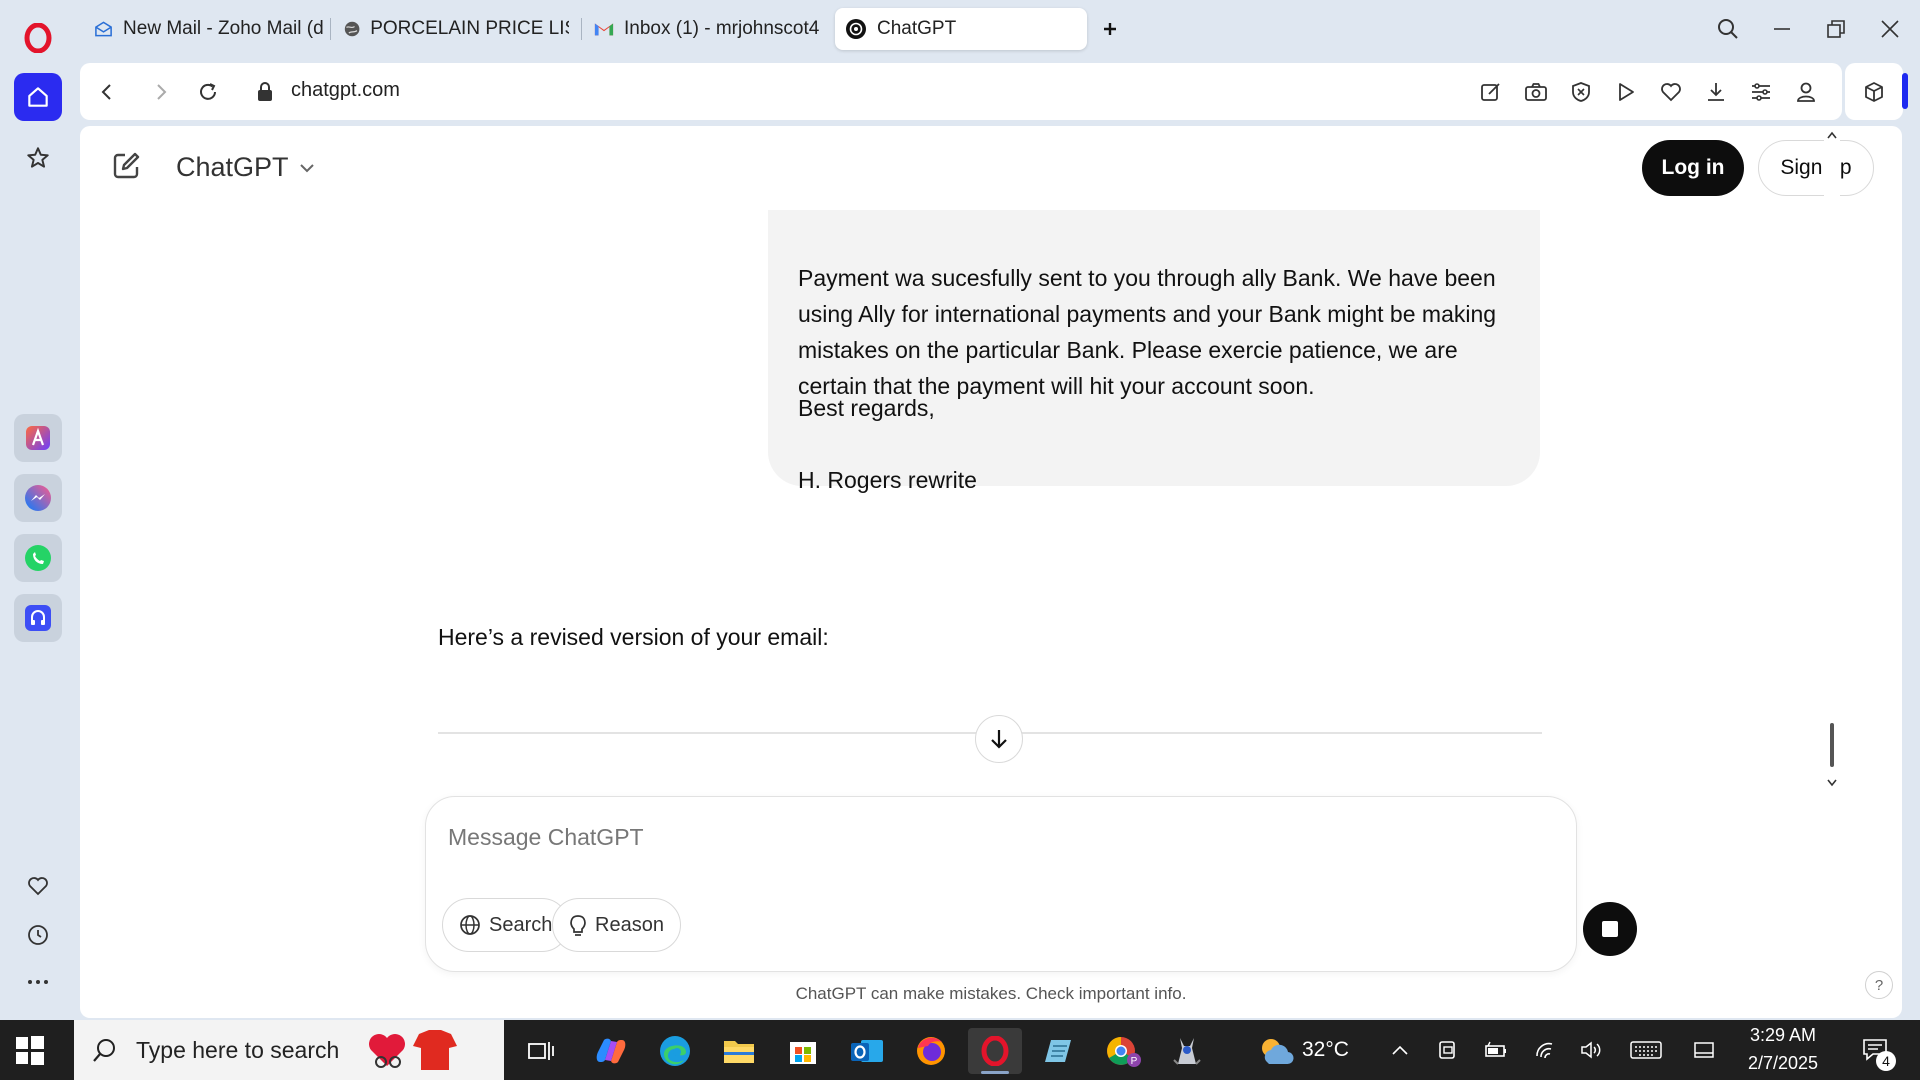  Describe the element at coordinates (948, 837) in the screenshot. I see `message-input` at that location.